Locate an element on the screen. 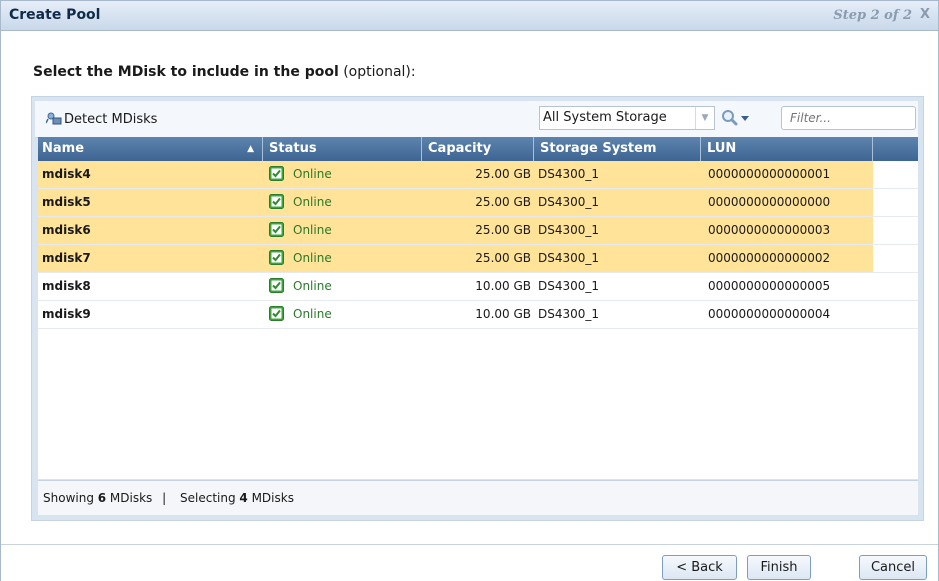 The height and width of the screenshot is (581, 939). filter-input is located at coordinates (848, 118).